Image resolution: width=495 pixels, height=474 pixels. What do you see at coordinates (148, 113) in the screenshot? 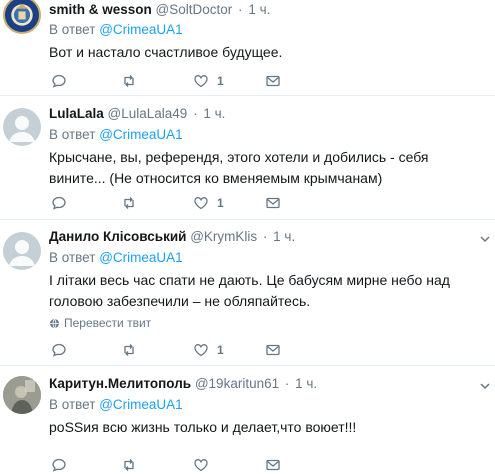
I see `user-handle: @LulaLala49` at bounding box center [148, 113].